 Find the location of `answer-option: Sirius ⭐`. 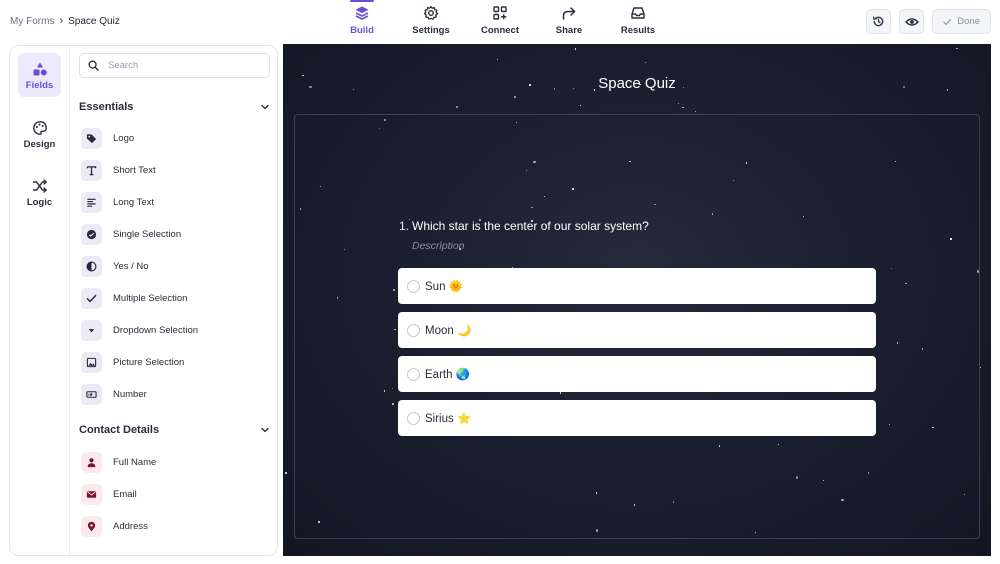

answer-option: Sirius ⭐ is located at coordinates (637, 418).